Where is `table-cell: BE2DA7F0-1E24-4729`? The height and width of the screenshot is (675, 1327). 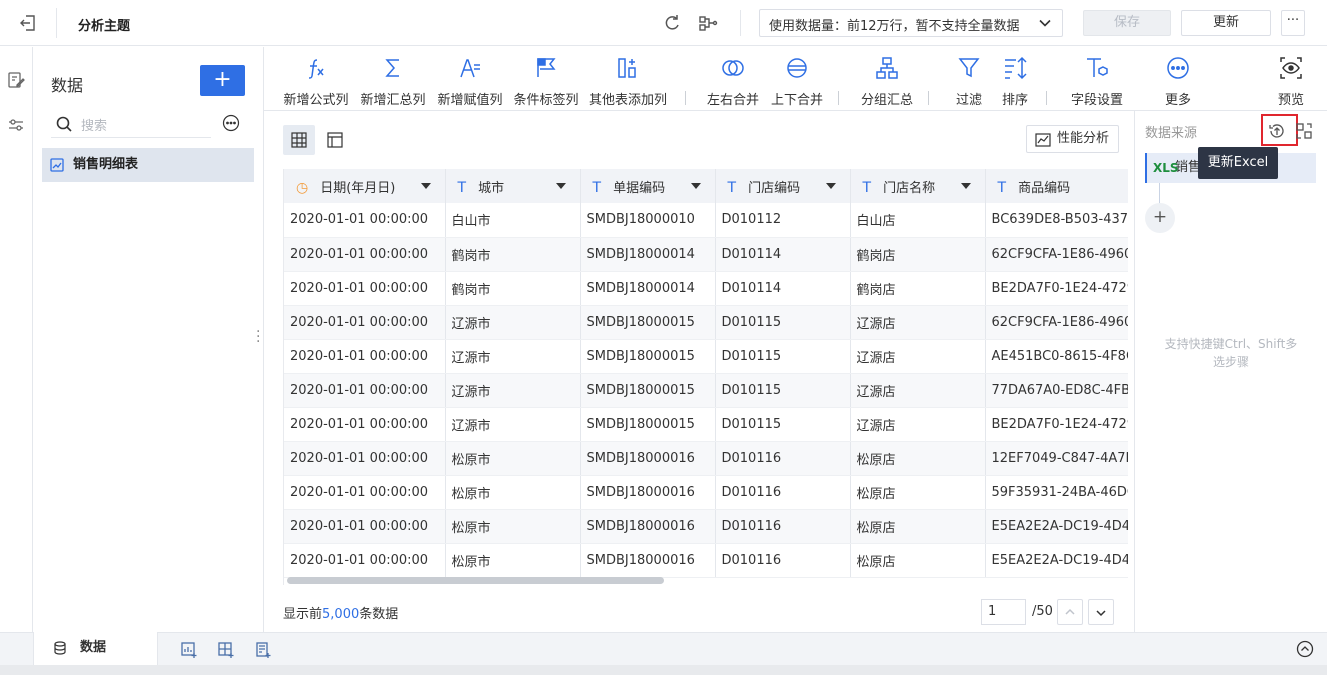 table-cell: BE2DA7F0-1E24-4729 is located at coordinates (1056, 288).